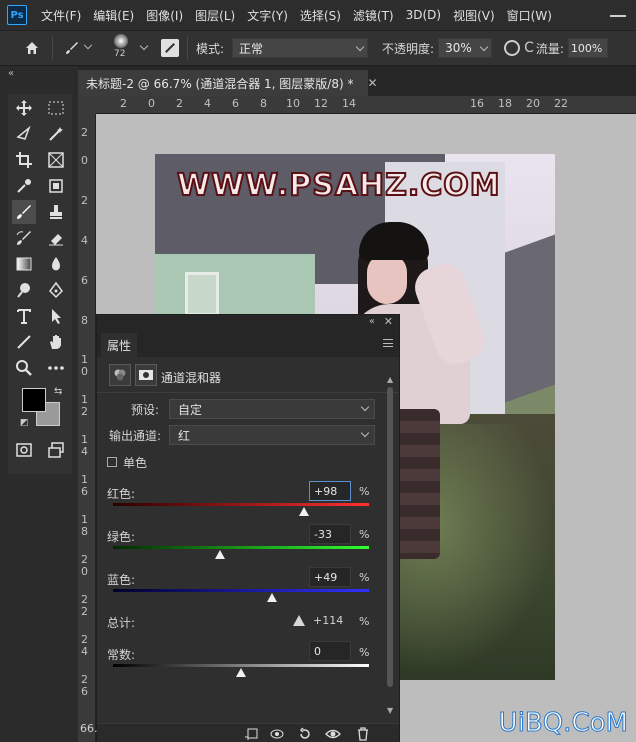 The height and width of the screenshot is (742, 636). What do you see at coordinates (56, 134) in the screenshot?
I see `magic-wand-icon` at bounding box center [56, 134].